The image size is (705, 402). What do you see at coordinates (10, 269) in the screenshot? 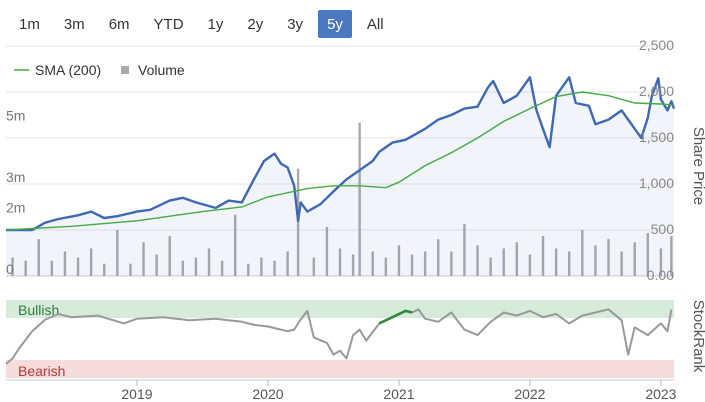
I see `volume-tick-label: 0` at bounding box center [10, 269].